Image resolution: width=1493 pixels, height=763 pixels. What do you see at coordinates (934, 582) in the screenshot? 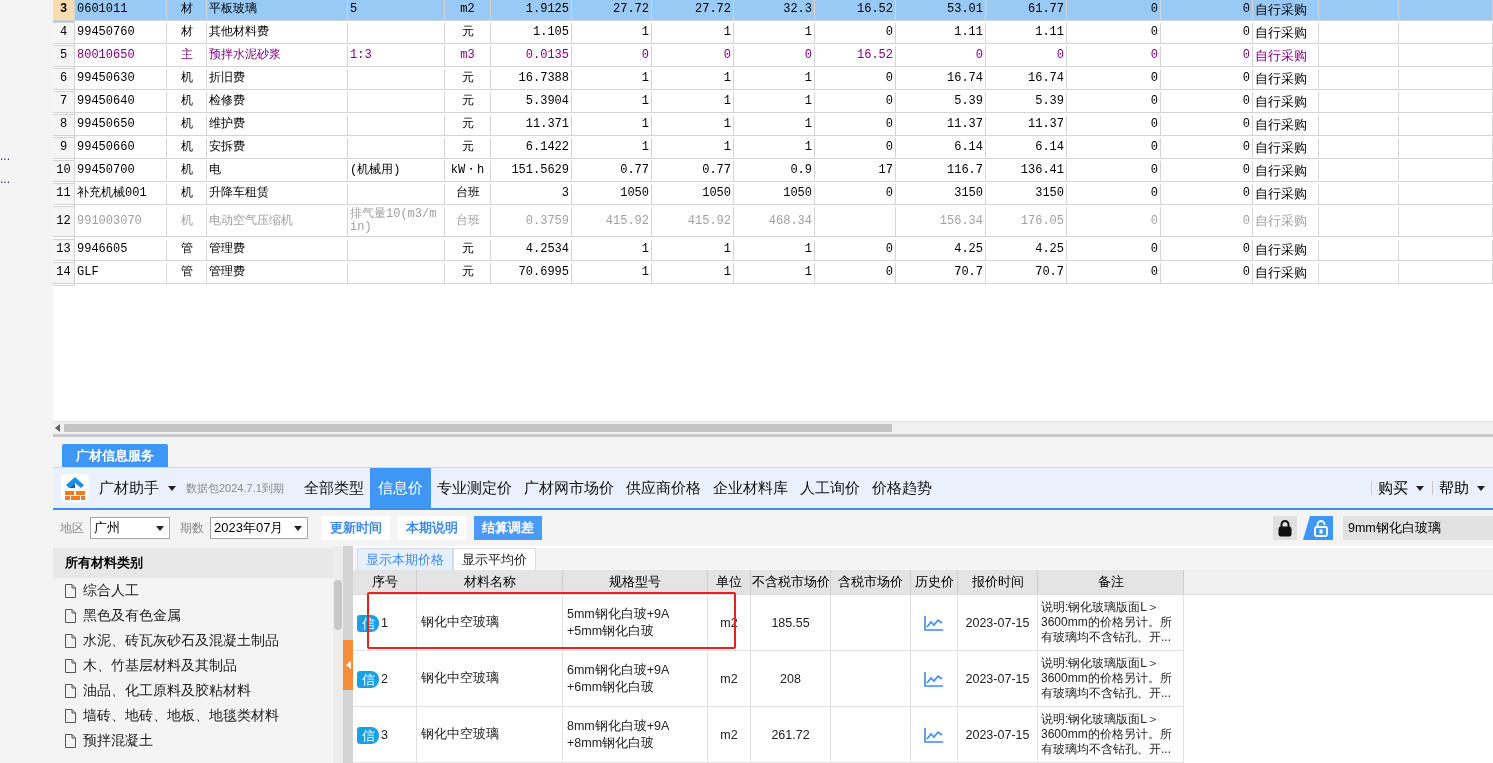
I see `column-header: 历史价` at bounding box center [934, 582].